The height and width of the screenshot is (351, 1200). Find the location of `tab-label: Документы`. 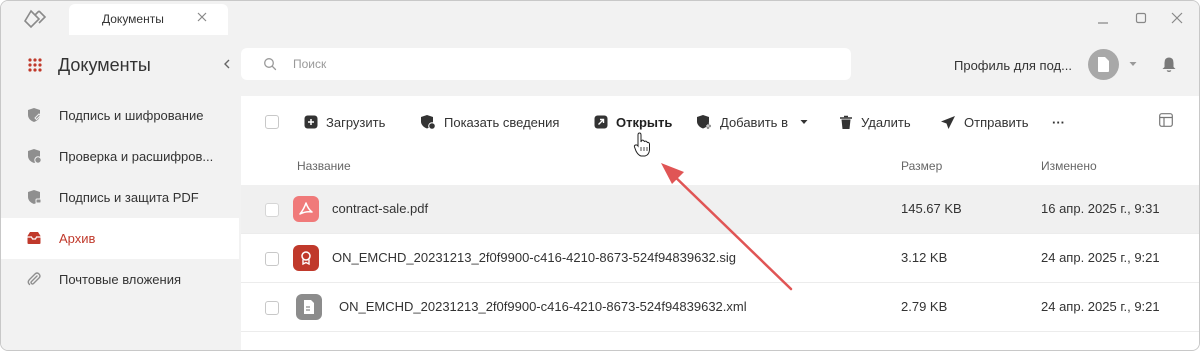

tab-label: Документы is located at coordinates (133, 19).